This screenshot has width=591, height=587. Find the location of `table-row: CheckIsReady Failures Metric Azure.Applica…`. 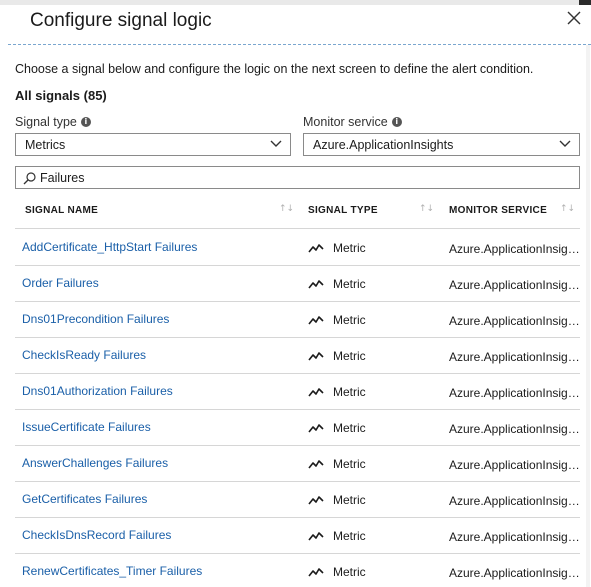

table-row: CheckIsReady Failures Metric Azure.Applica… is located at coordinates (297, 356).